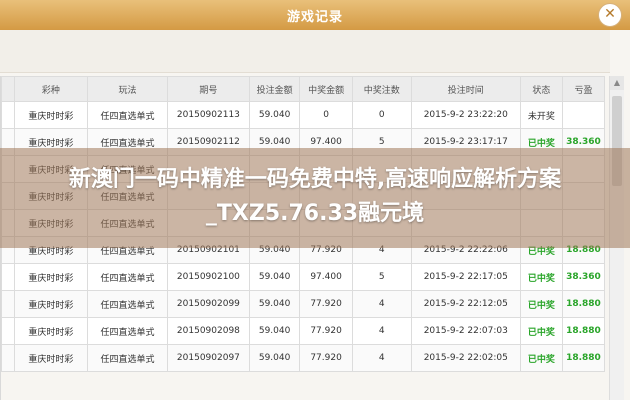  Describe the element at coordinates (208, 304) in the screenshot. I see `issue-cell: 20150902099` at that location.